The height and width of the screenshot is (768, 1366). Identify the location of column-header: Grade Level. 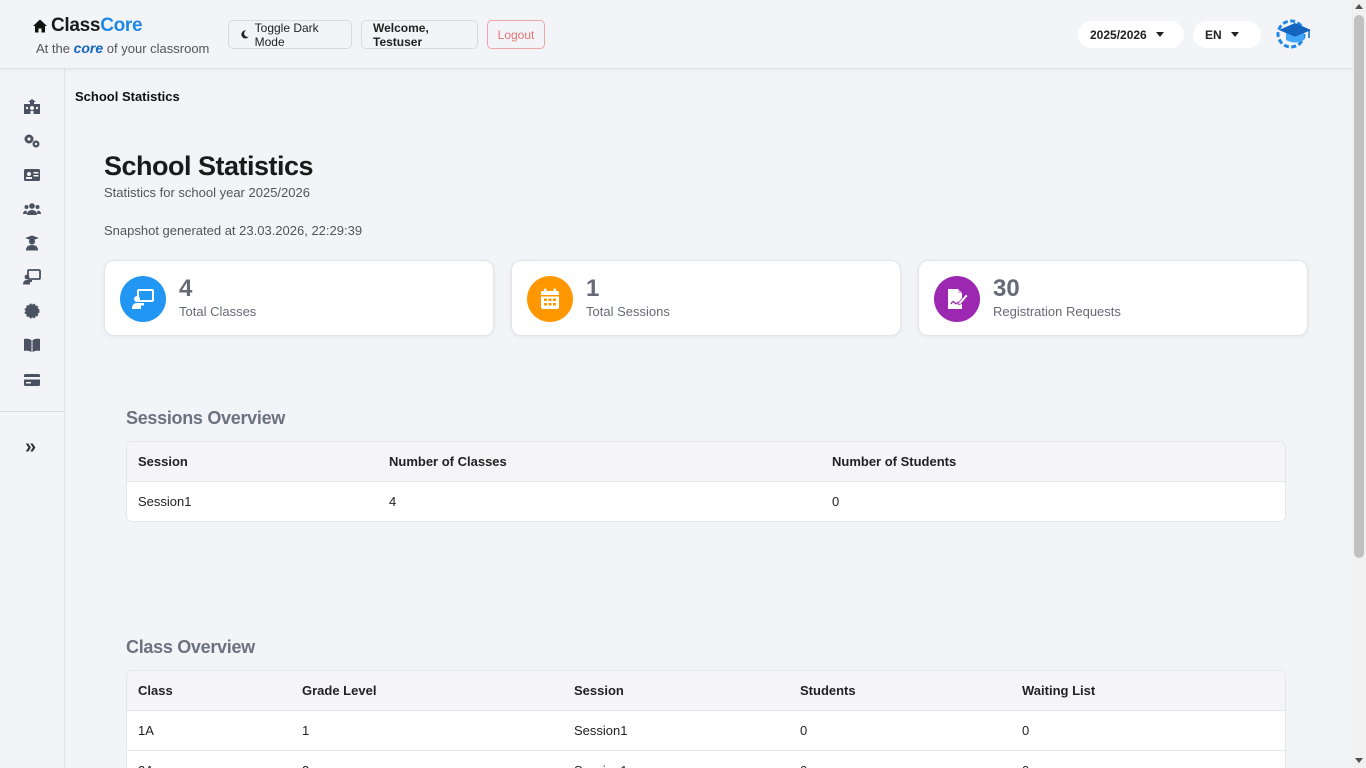
(339, 691).